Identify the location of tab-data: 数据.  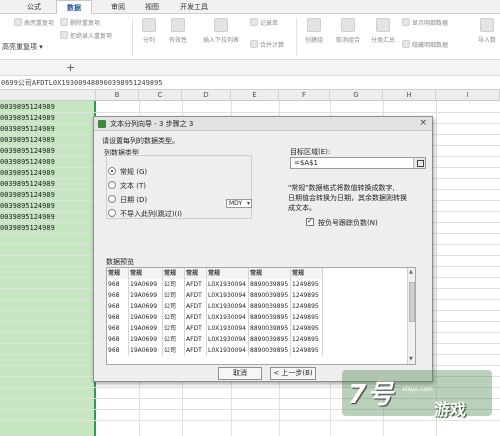
(74, 7).